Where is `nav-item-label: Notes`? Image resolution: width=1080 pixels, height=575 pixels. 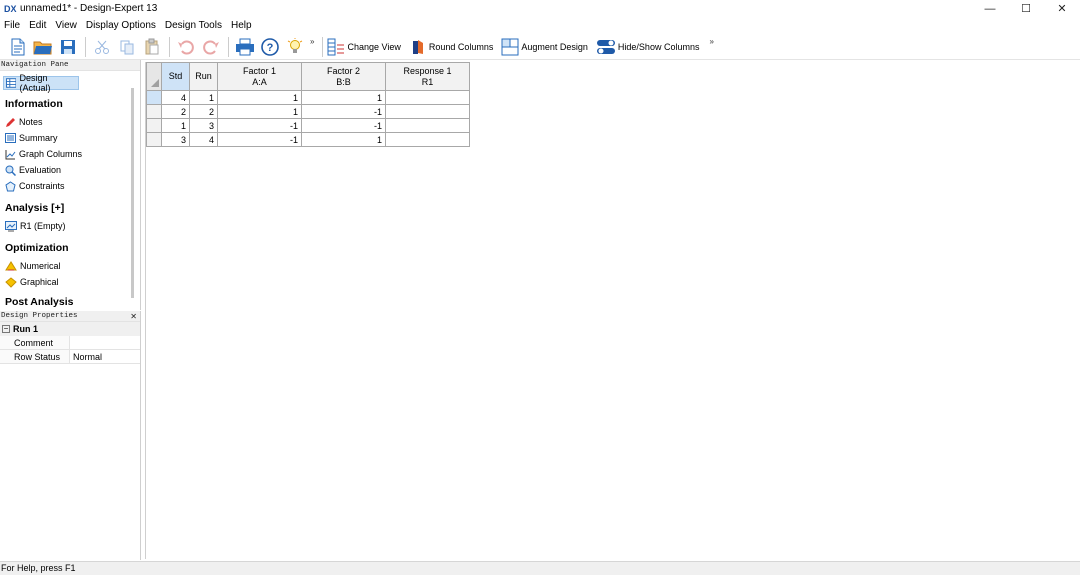
nav-item-label: Notes is located at coordinates (31, 122).